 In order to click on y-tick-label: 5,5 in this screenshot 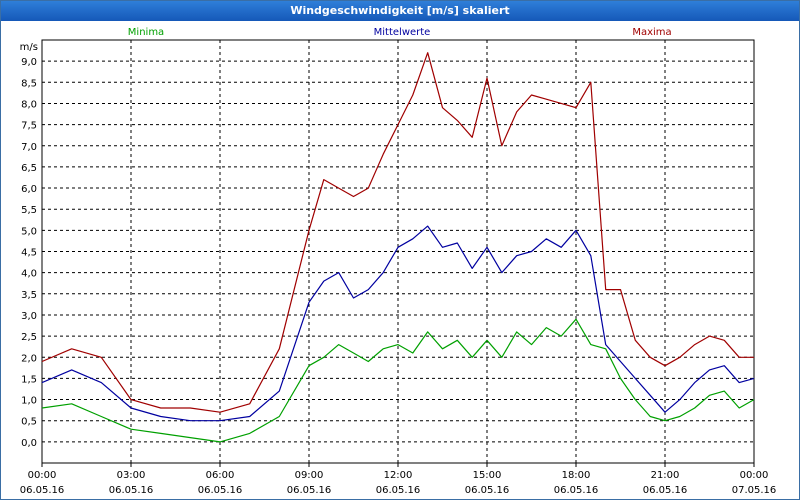, I will do `click(29, 210)`.